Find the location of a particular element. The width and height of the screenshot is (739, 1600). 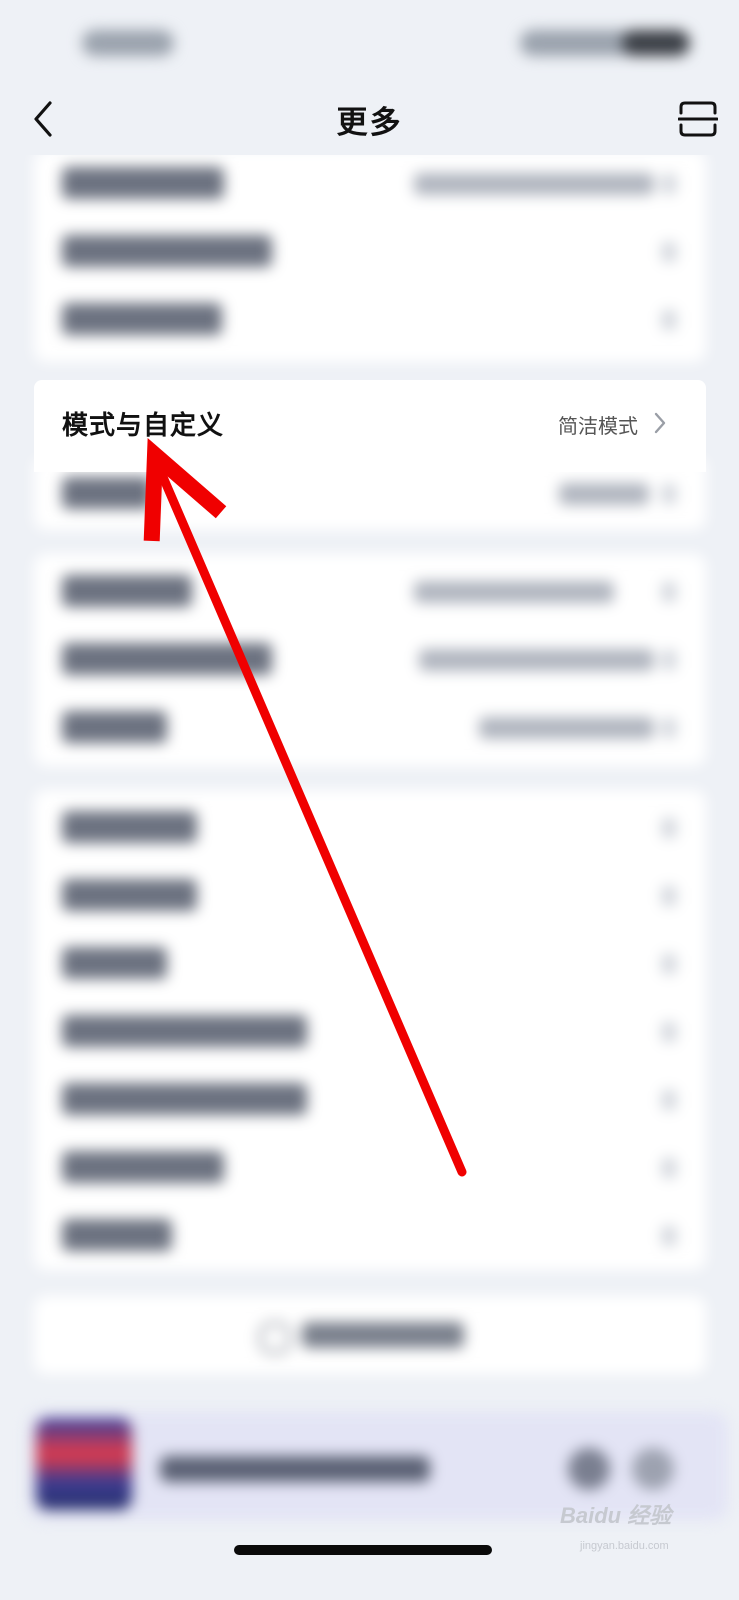

status-bar is located at coordinates (369, 45).